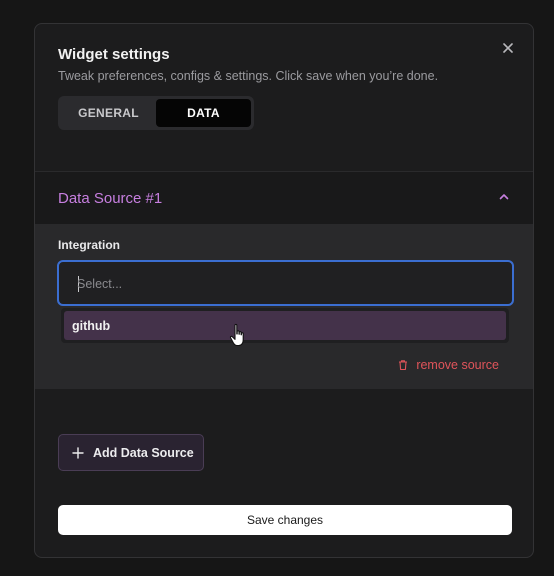  I want to click on integration-select, so click(285, 283).